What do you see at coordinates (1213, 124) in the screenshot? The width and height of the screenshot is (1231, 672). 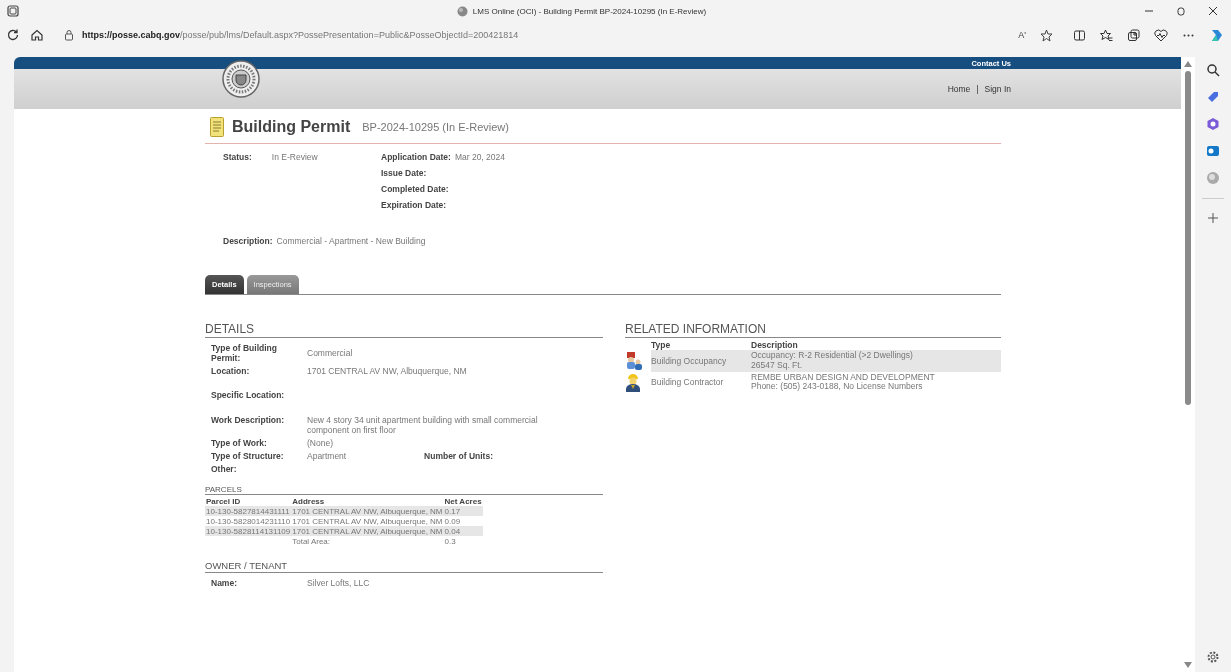 I see `hexagon-icon` at bounding box center [1213, 124].